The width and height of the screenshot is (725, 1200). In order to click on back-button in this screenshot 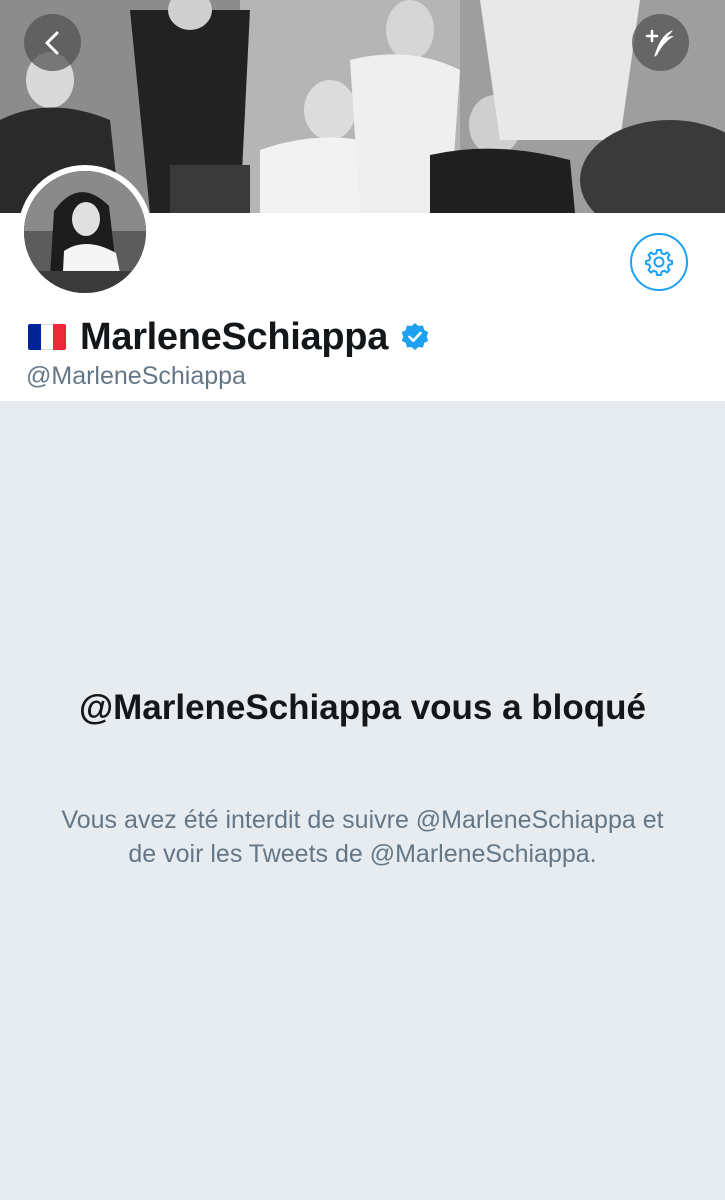, I will do `click(52, 42)`.